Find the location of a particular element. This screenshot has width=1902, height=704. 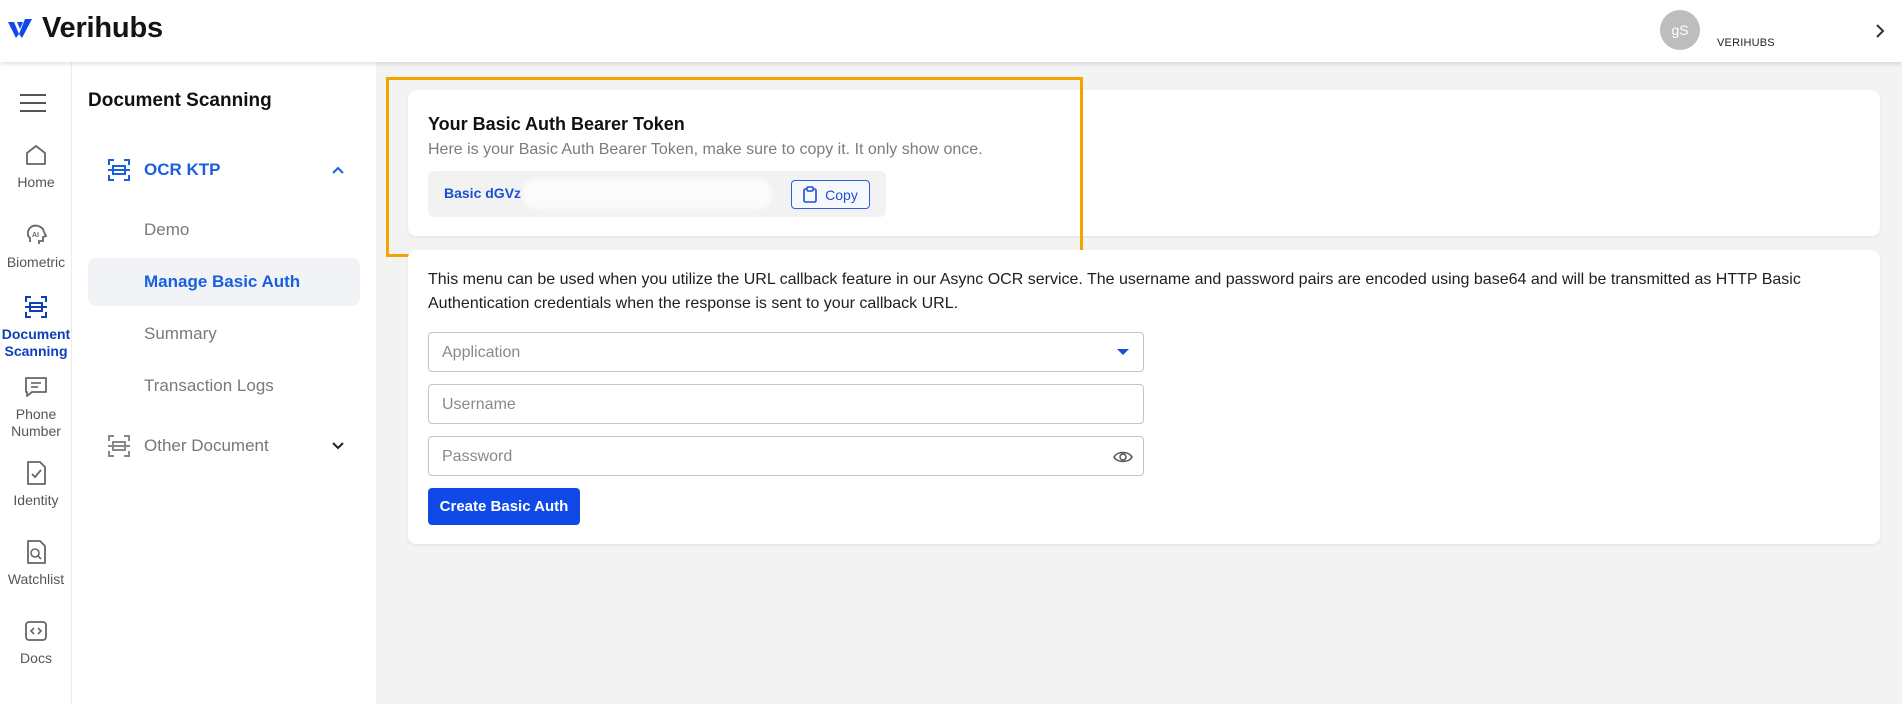

token-display: Basic dGVz Copy is located at coordinates (657, 194).